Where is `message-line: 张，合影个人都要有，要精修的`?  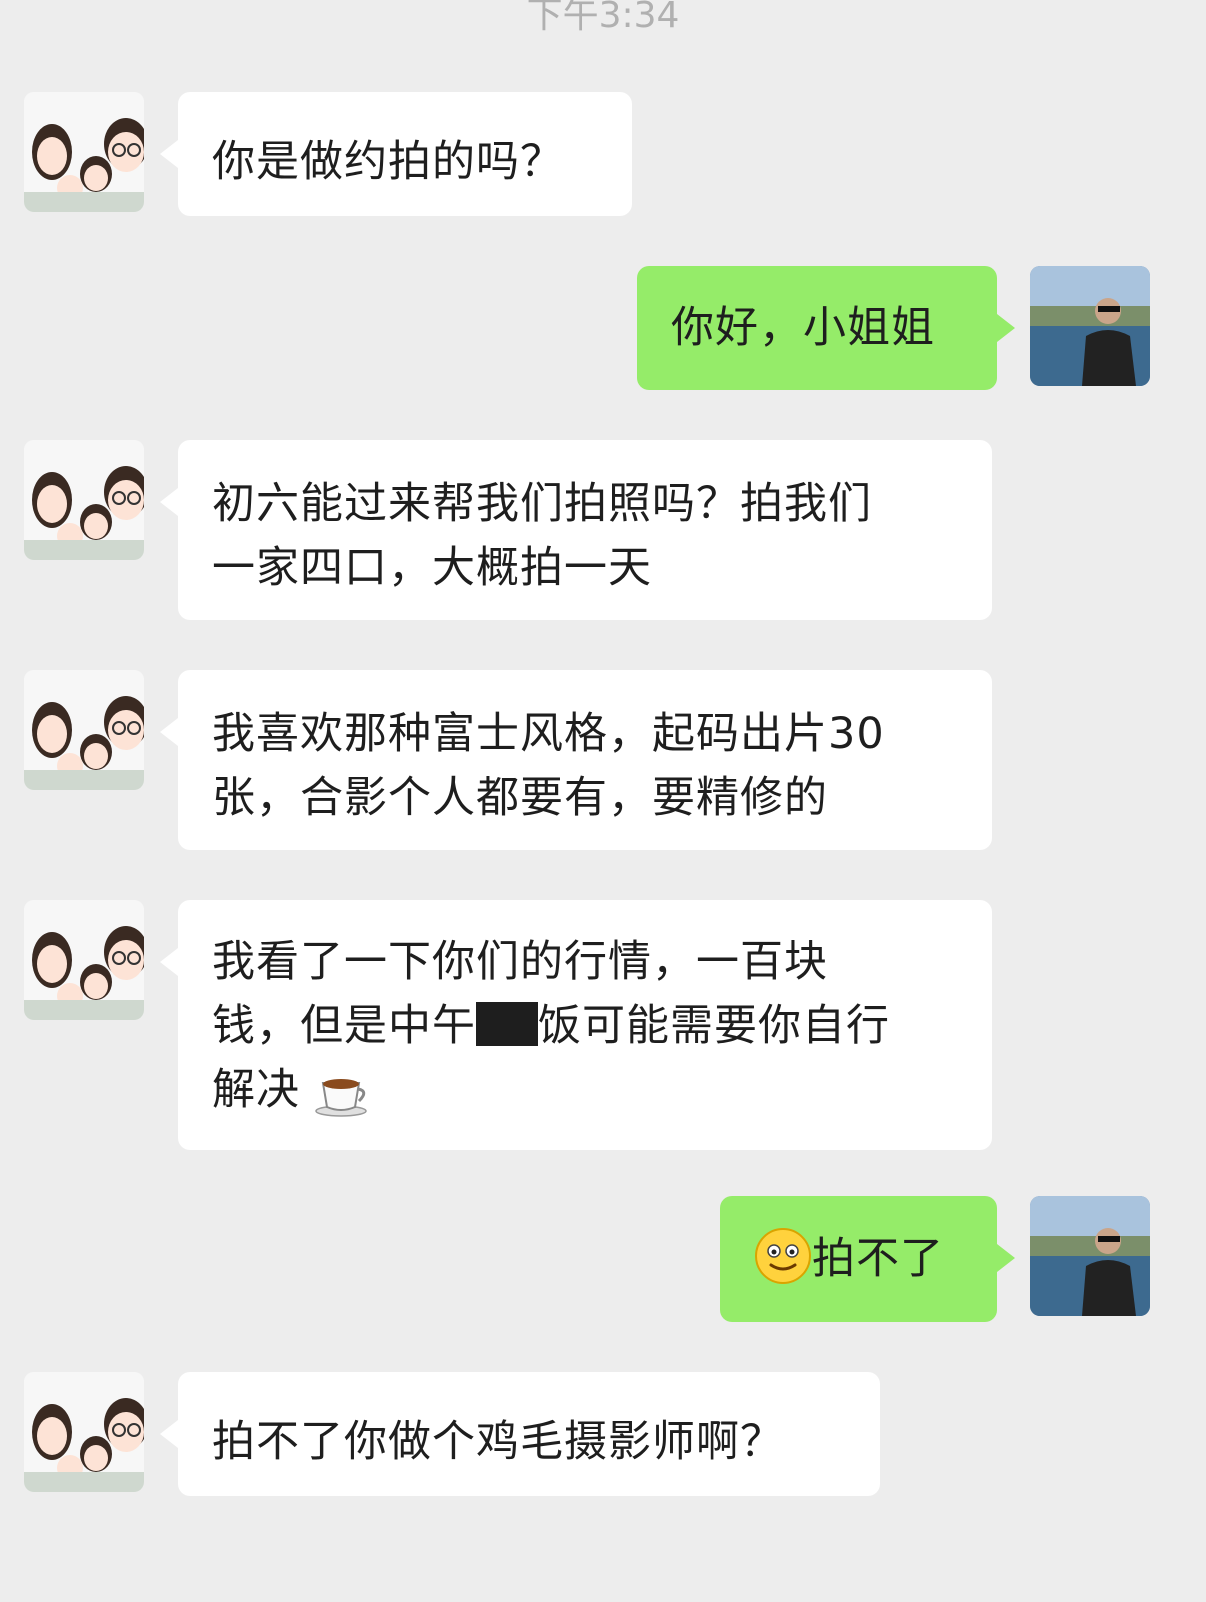
message-line: 张，合影个人都要有，要精修的 is located at coordinates (520, 798).